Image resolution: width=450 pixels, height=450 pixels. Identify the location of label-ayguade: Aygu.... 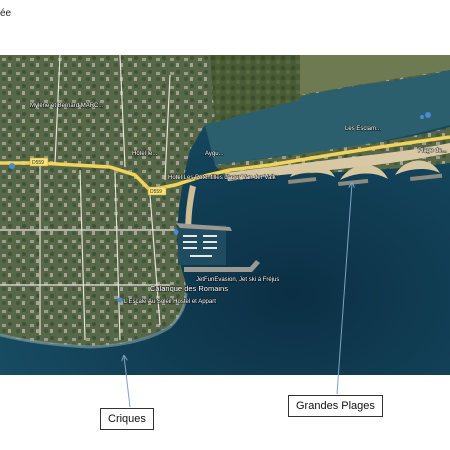
(214, 154).